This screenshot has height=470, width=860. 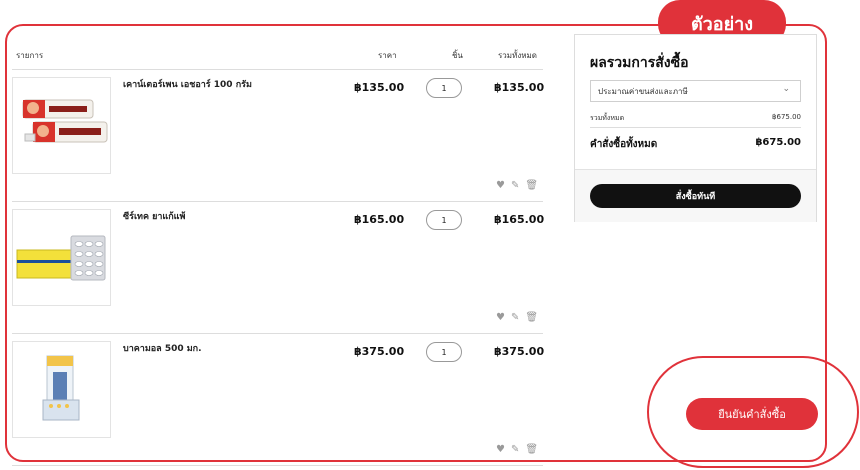 I want to click on subtotal-value: ฿675.00, so click(x=786, y=117).